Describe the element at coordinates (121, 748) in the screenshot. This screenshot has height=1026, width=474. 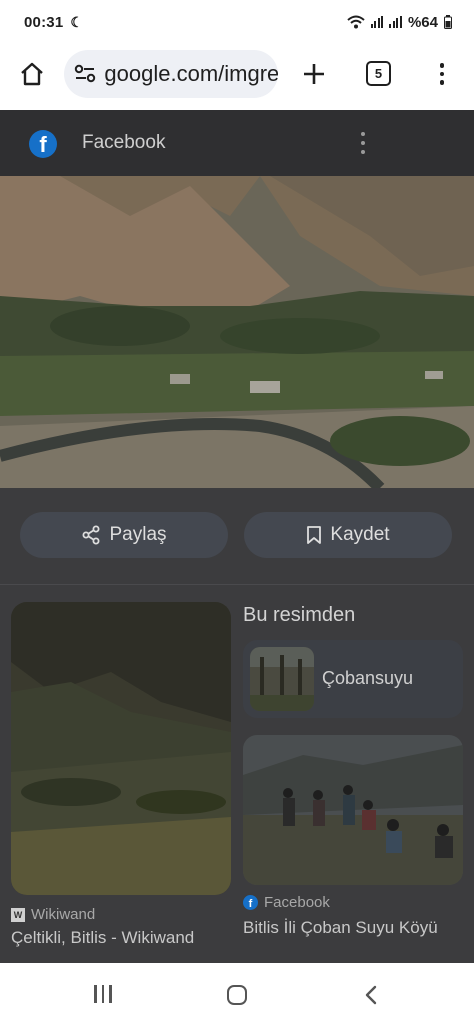
I see `related-image-left` at that location.